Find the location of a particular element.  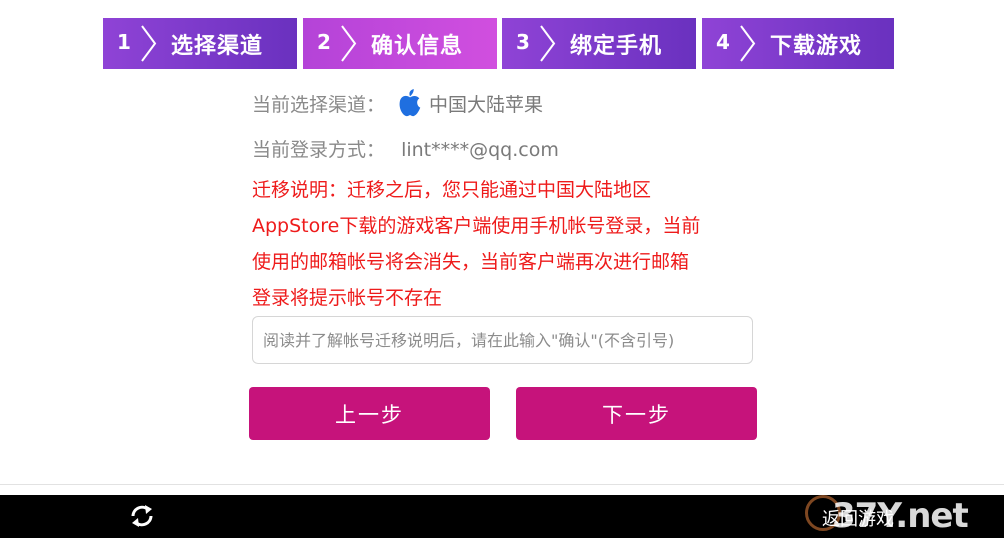

prev-step-button: 上一步 is located at coordinates (369, 413).